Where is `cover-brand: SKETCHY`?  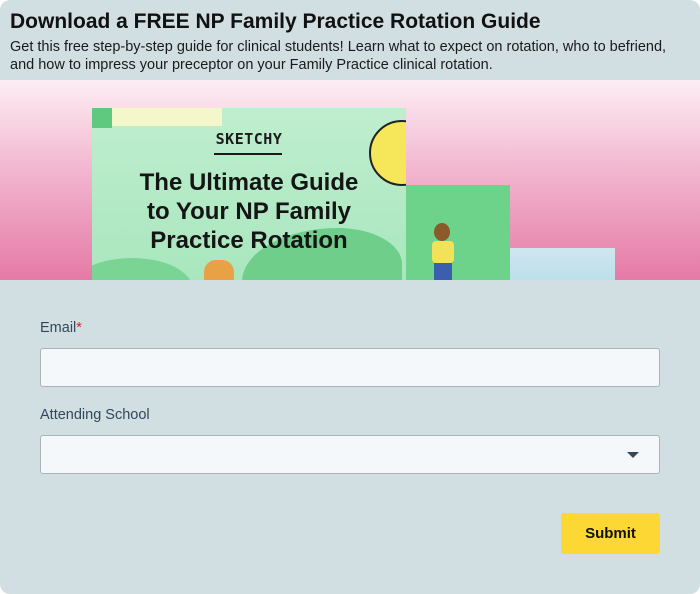
cover-brand: SKETCHY is located at coordinates (249, 139).